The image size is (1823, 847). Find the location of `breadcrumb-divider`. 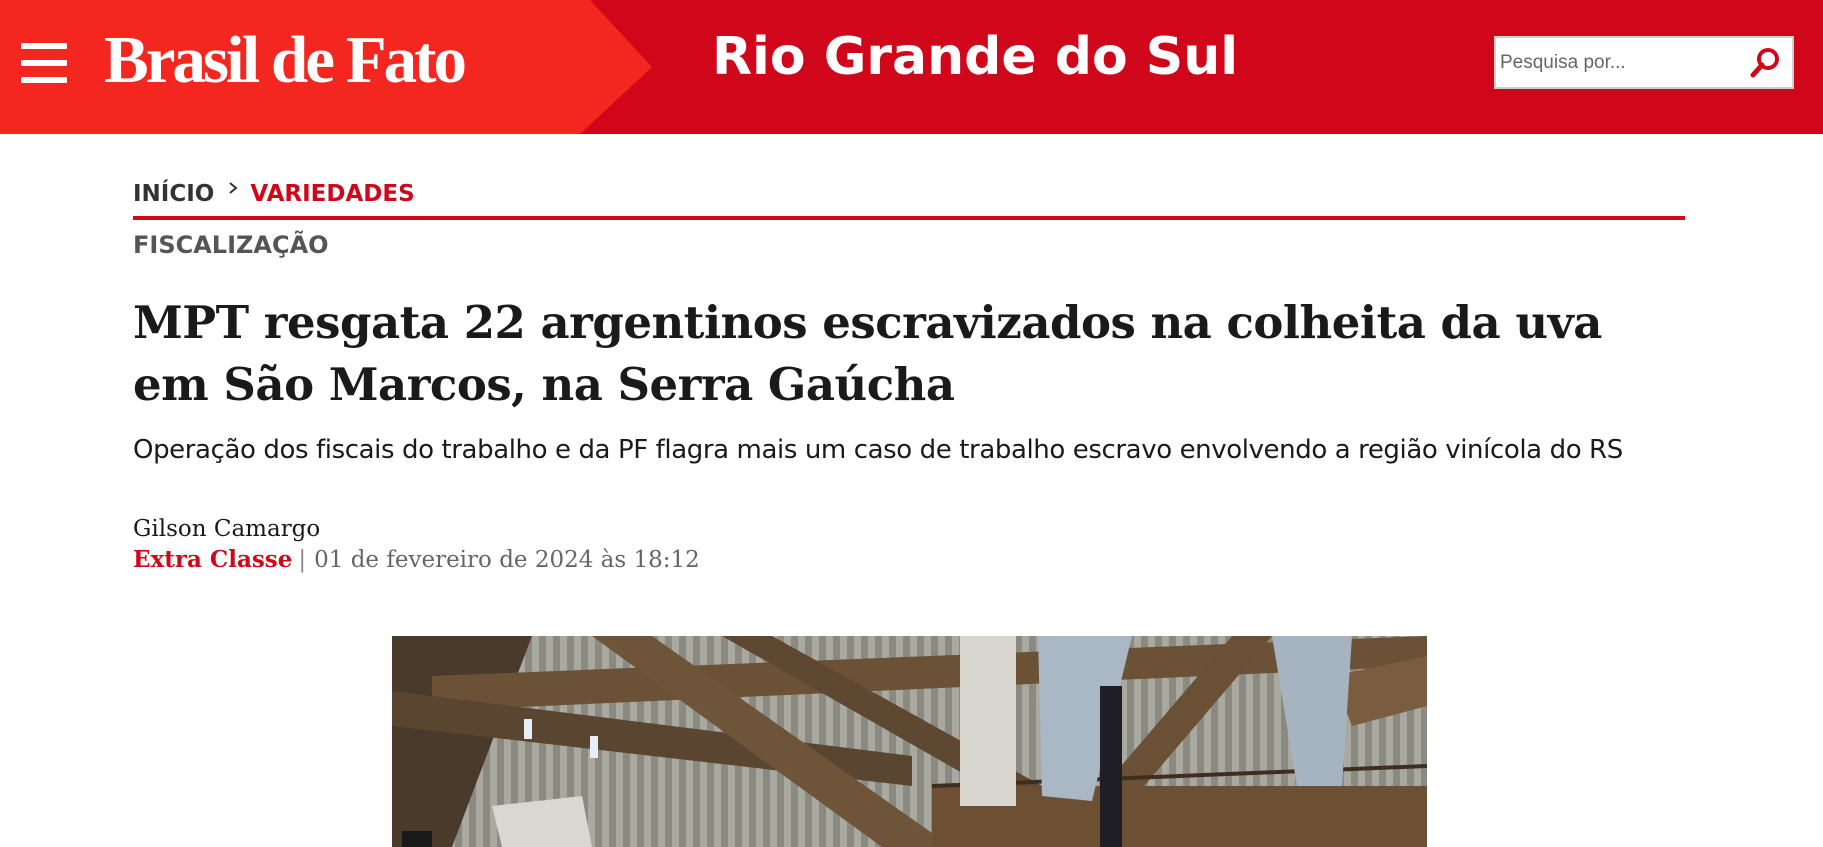

breadcrumb-divider is located at coordinates (909, 218).